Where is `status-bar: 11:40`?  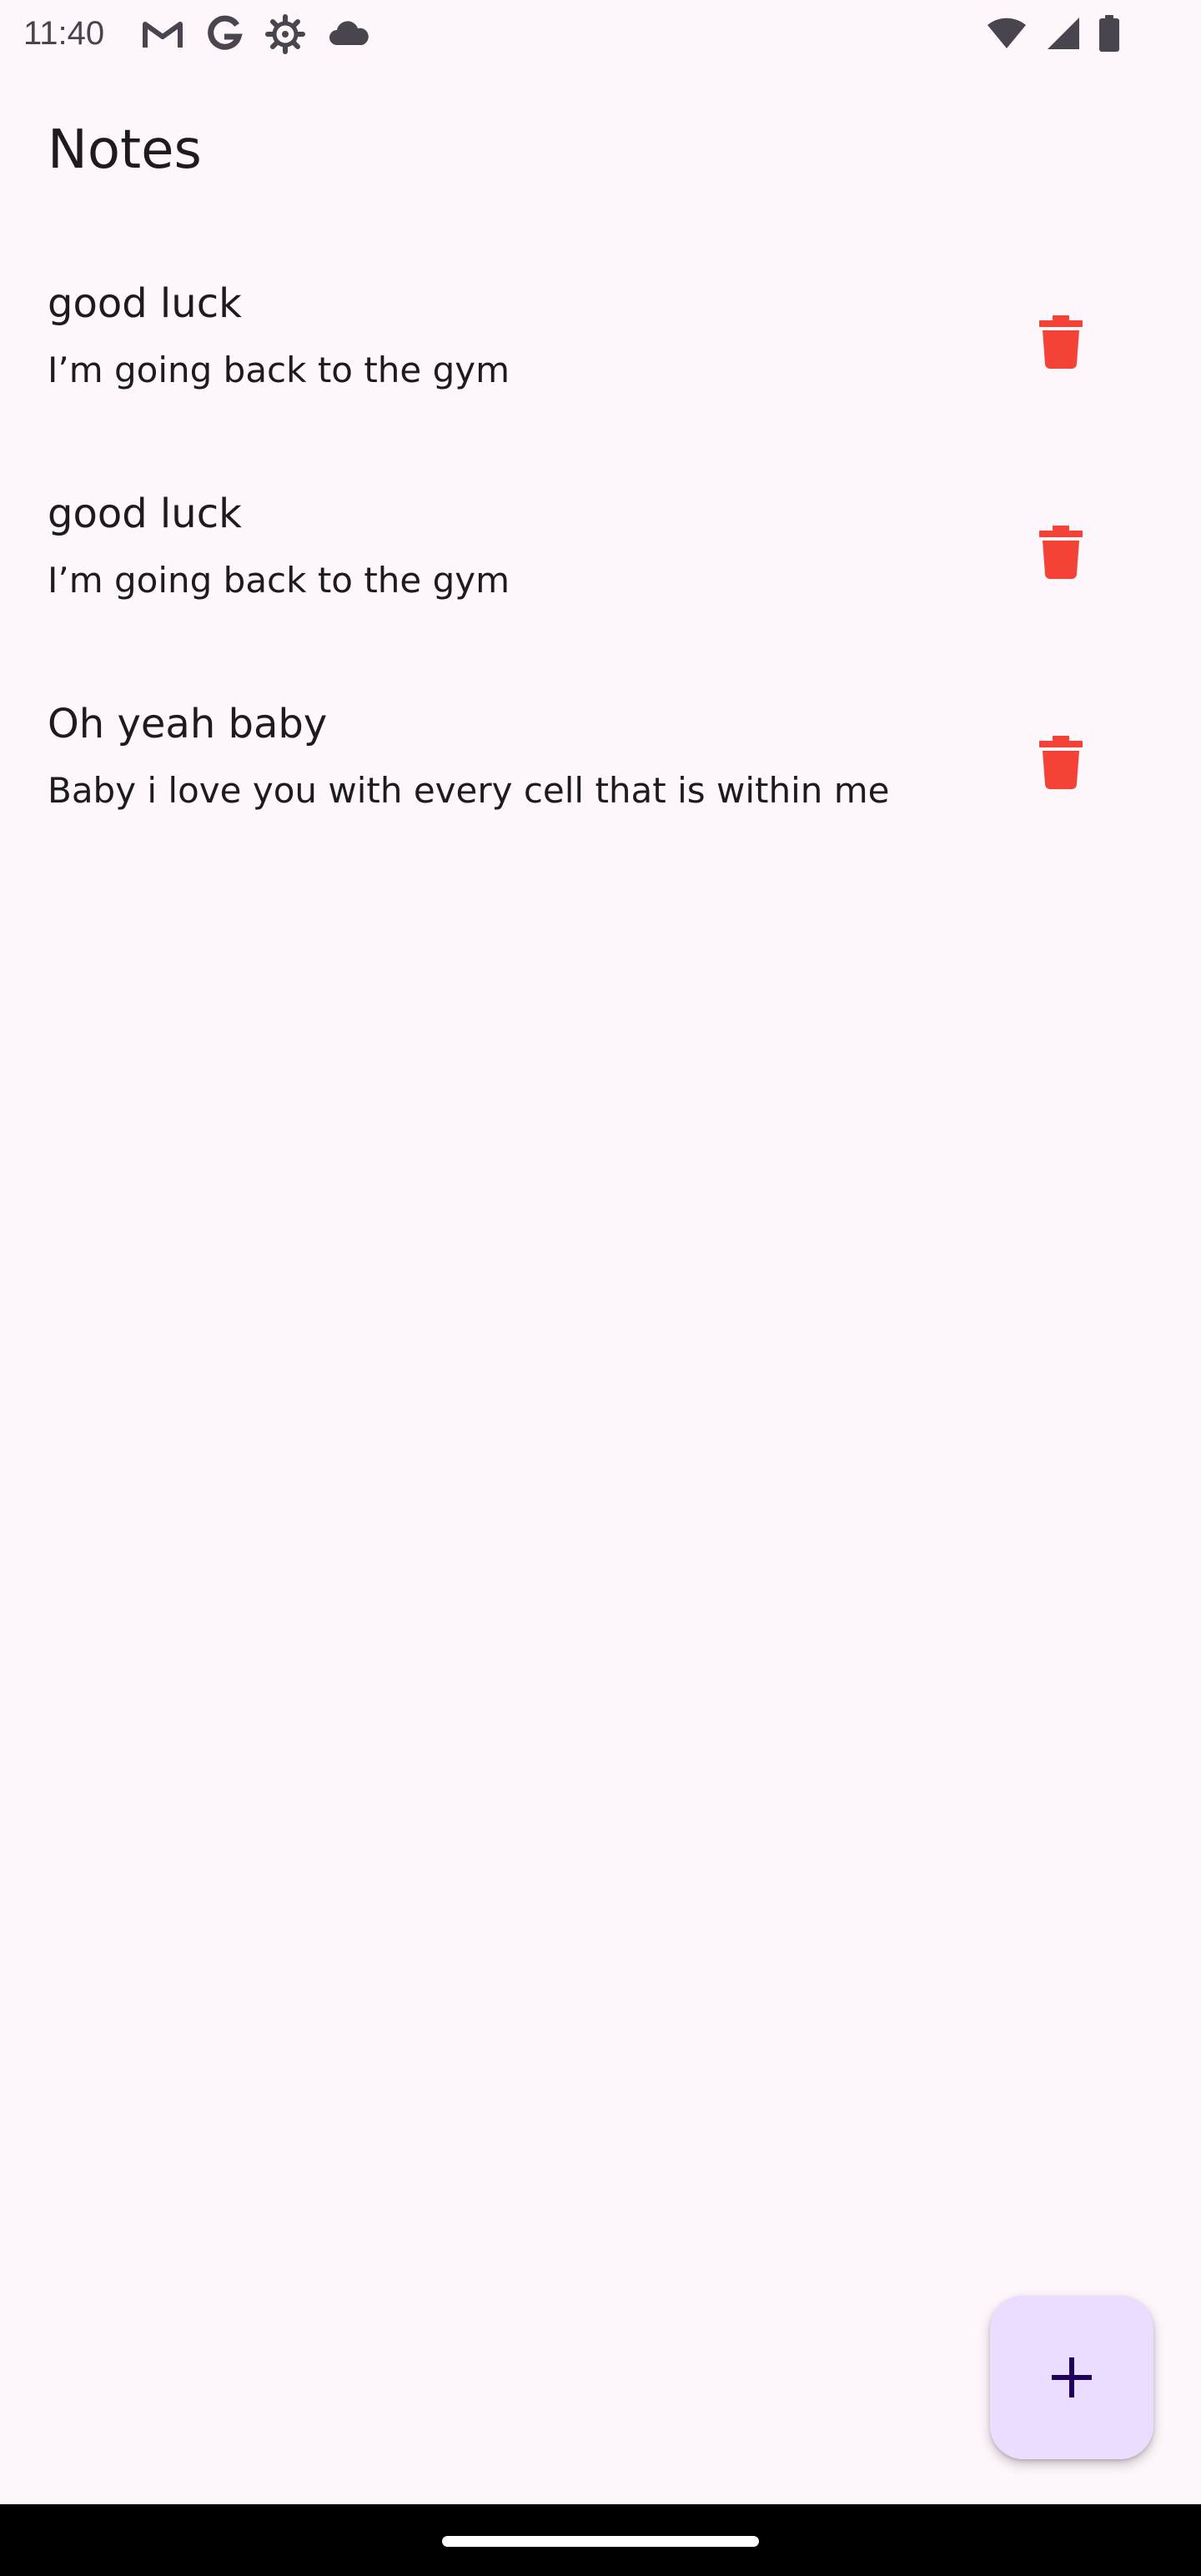 status-bar: 11:40 is located at coordinates (601, 35).